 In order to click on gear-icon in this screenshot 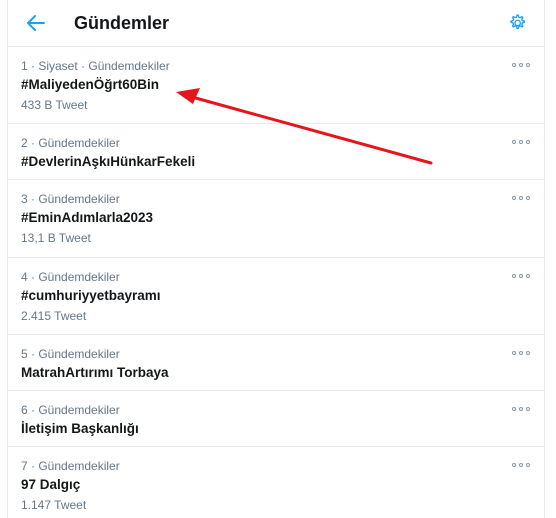, I will do `click(517, 22)`.